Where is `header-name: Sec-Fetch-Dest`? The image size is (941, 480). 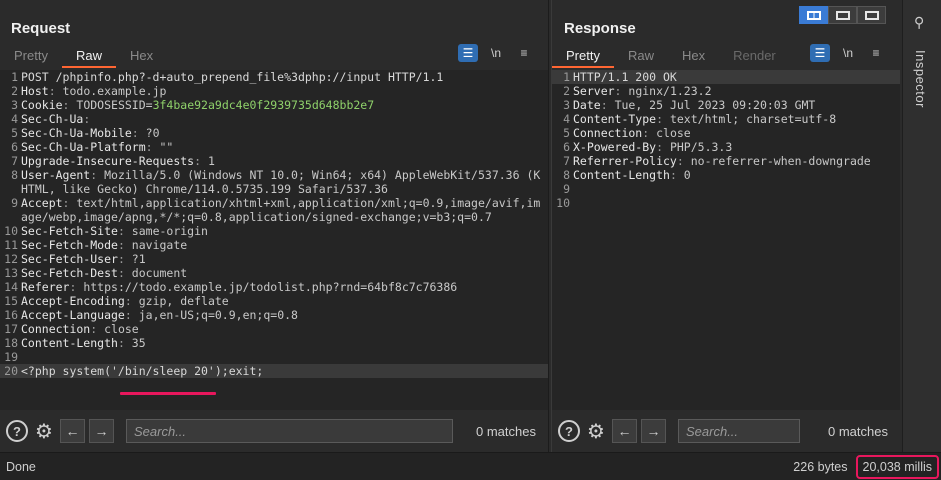 header-name: Sec-Fetch-Dest is located at coordinates (69, 273).